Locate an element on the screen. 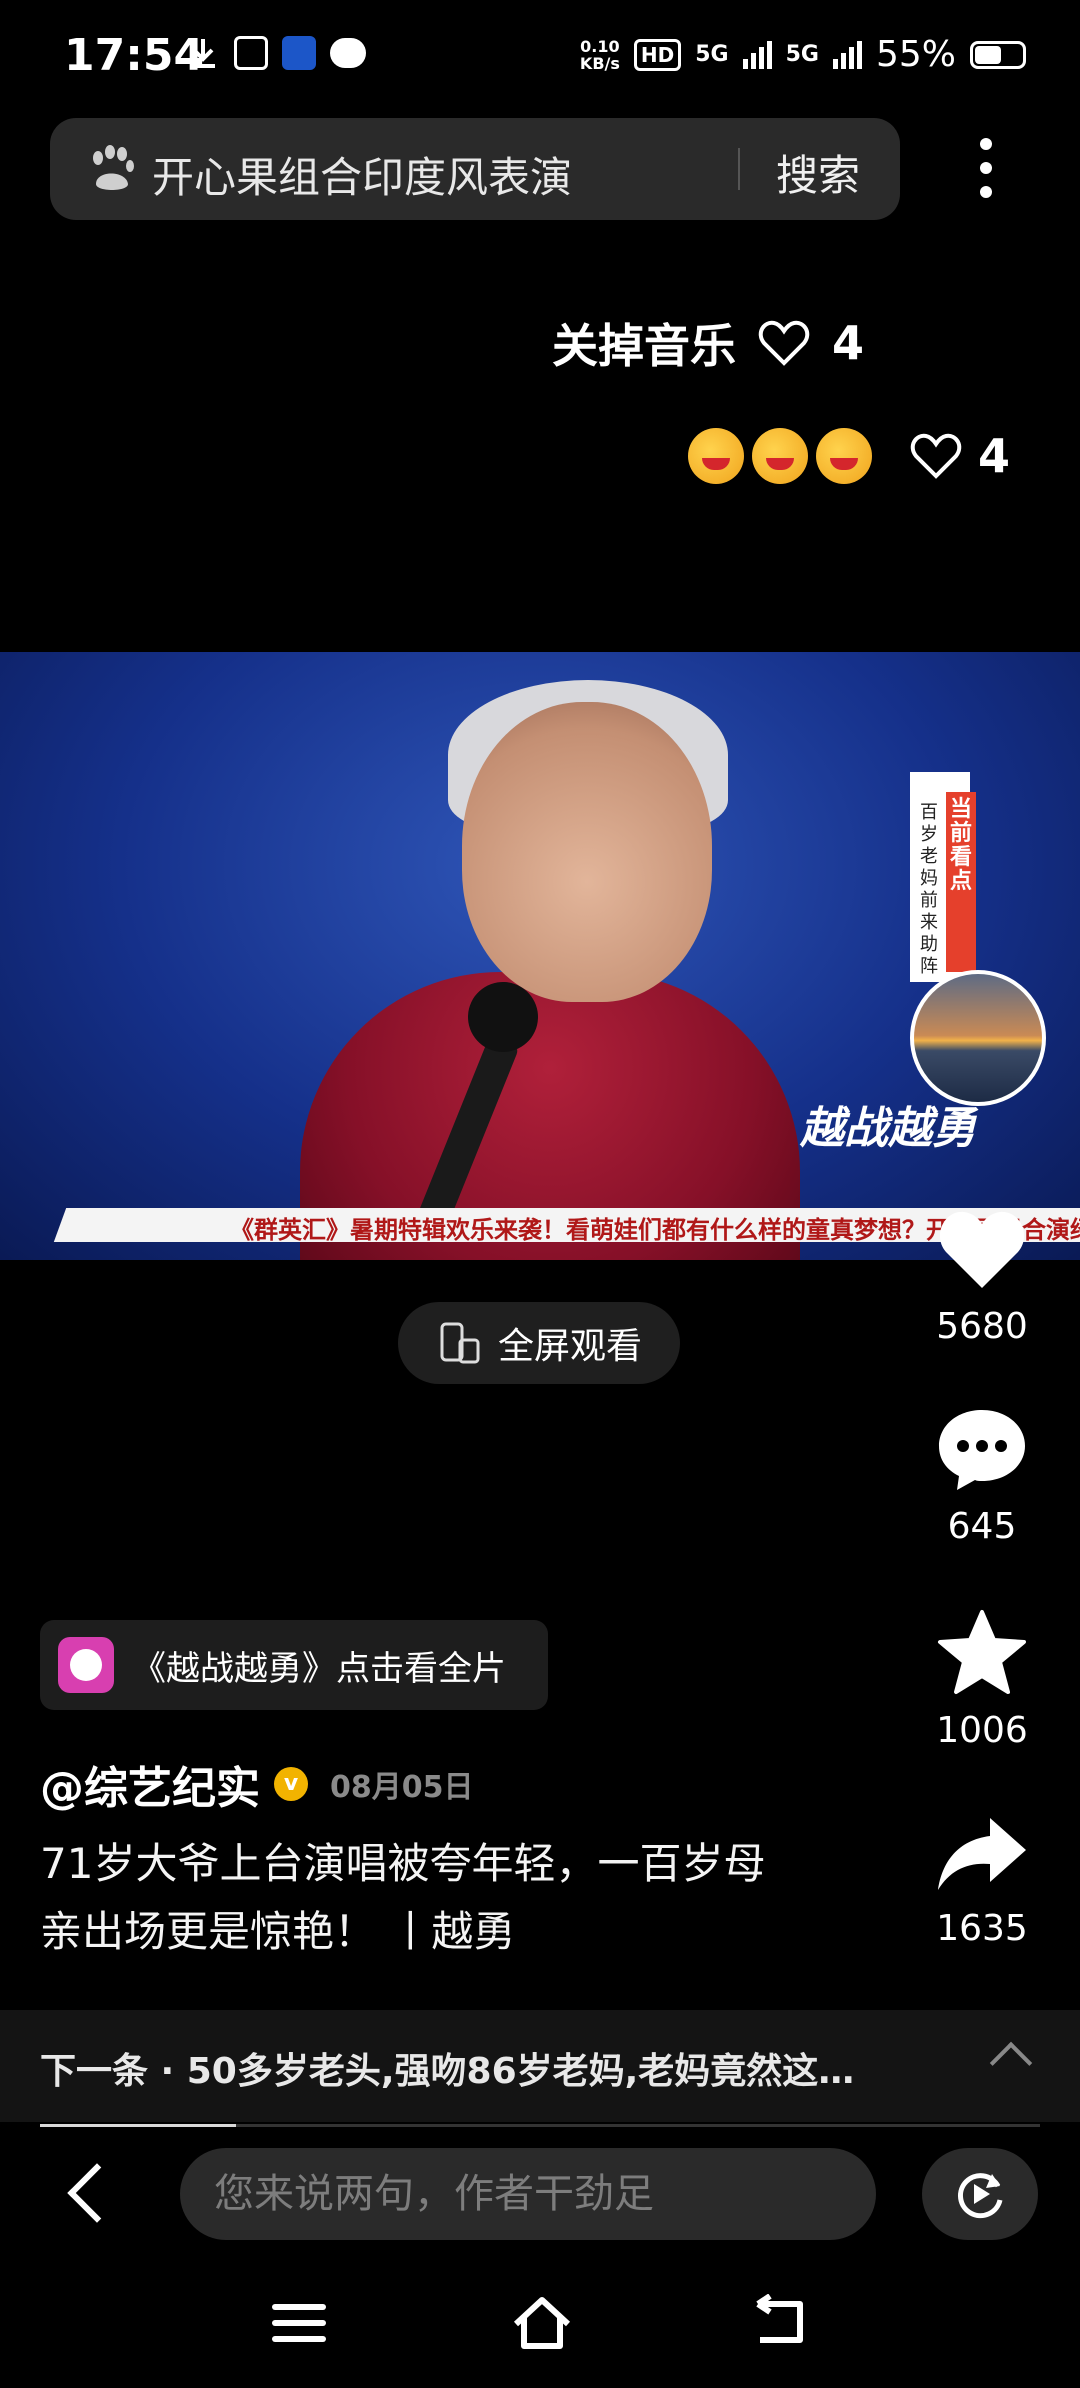  search-button: 搜索 is located at coordinates (818, 172).